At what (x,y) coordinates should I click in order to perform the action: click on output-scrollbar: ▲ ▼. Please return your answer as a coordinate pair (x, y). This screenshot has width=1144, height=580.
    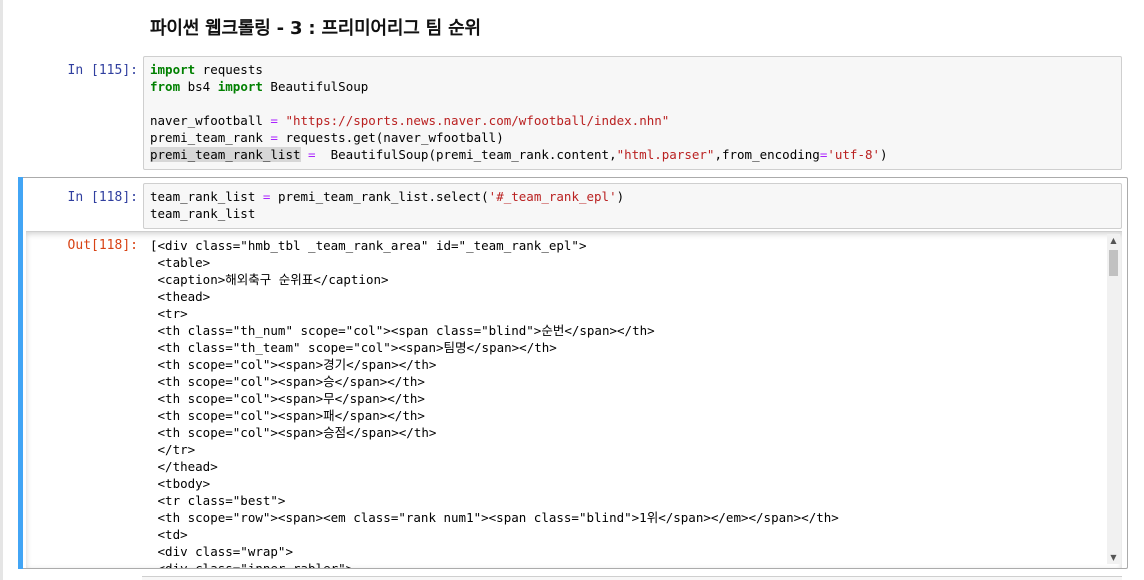
    Looking at the image, I should click on (1113, 399).